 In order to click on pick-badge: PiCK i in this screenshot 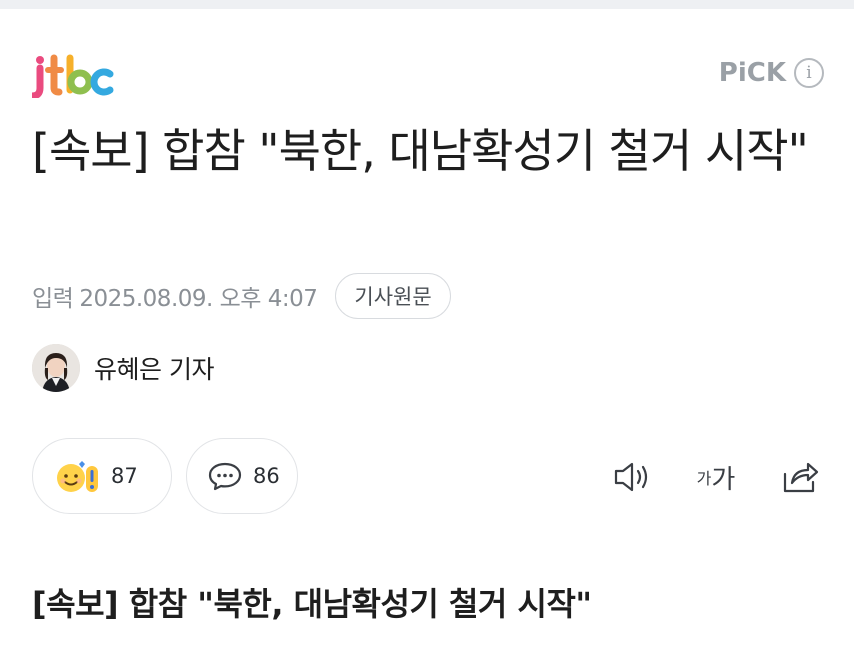, I will do `click(771, 73)`.